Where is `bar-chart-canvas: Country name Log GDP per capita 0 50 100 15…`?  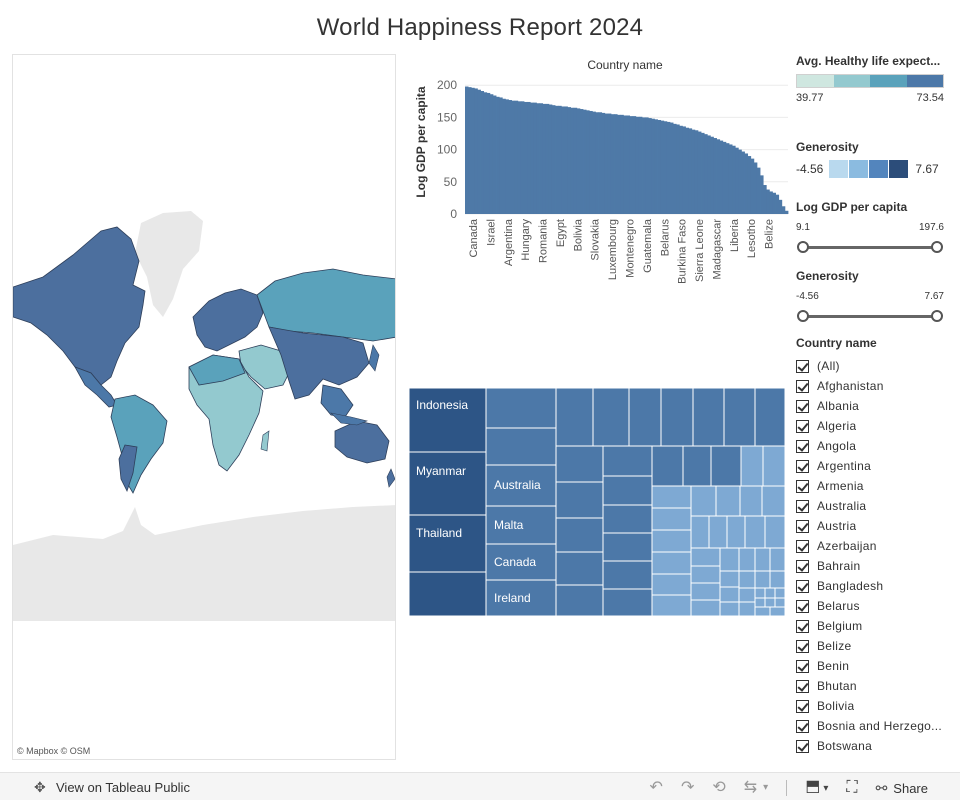
bar-chart-canvas: Country name Log GDP per capita 0 50 100 15… is located at coordinates (600, 179).